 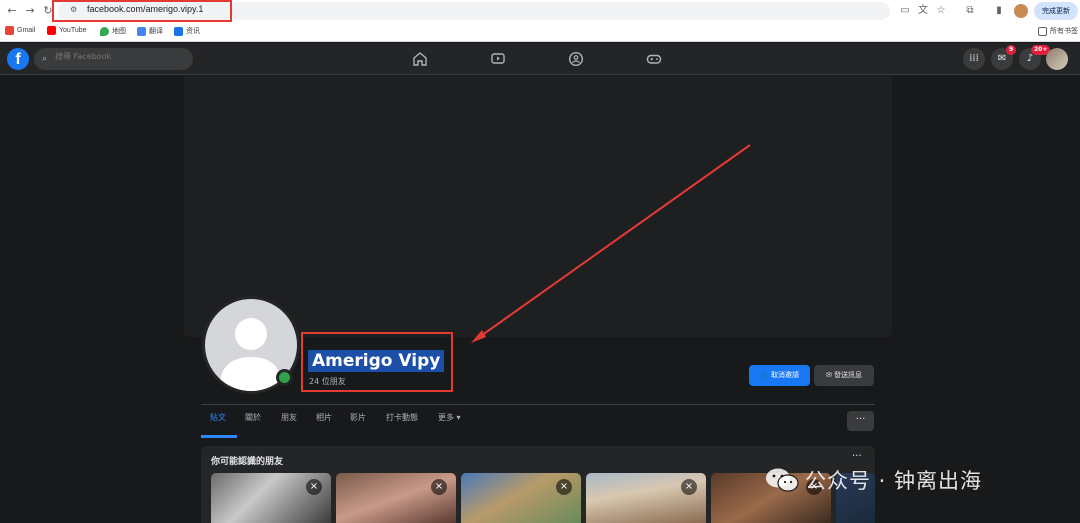 What do you see at coordinates (970, 11) in the screenshot?
I see `extensions-icon: ⧉` at bounding box center [970, 11].